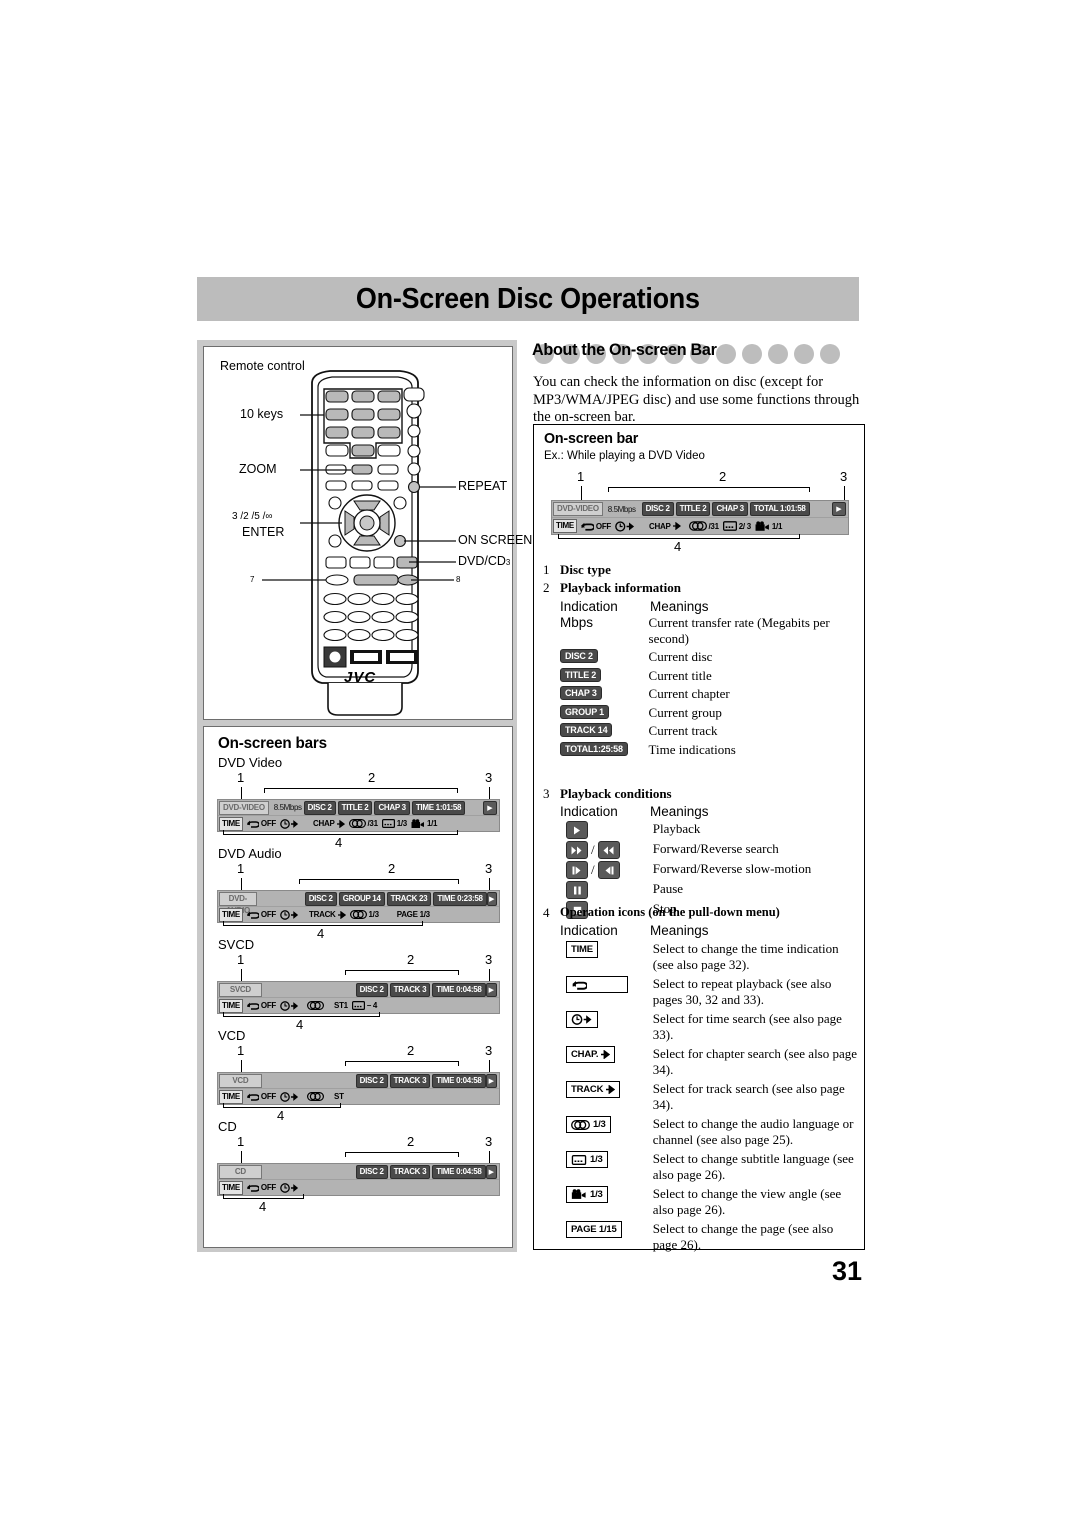  Describe the element at coordinates (581, 674) in the screenshot. I see `title-tag: TITLE 2` at that location.